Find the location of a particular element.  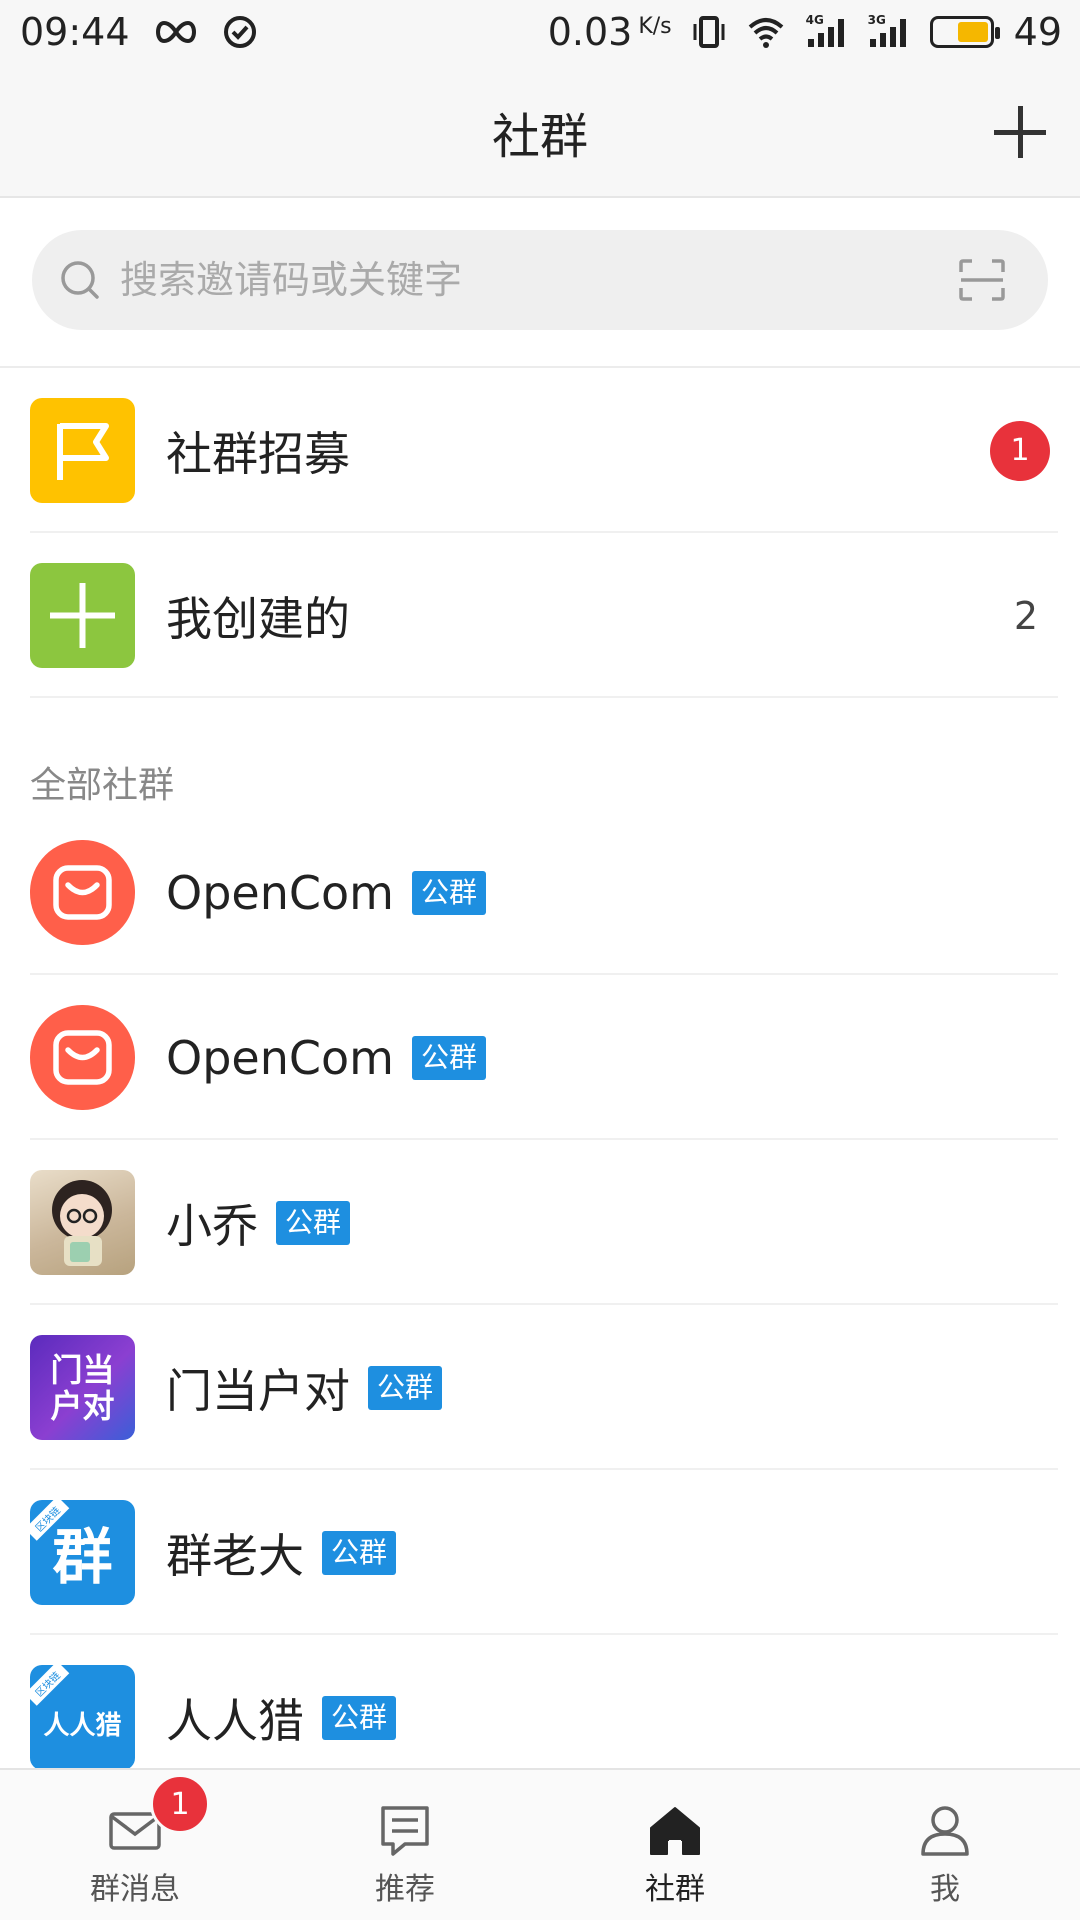

network-speed-unit: K/s is located at coordinates (655, 26).